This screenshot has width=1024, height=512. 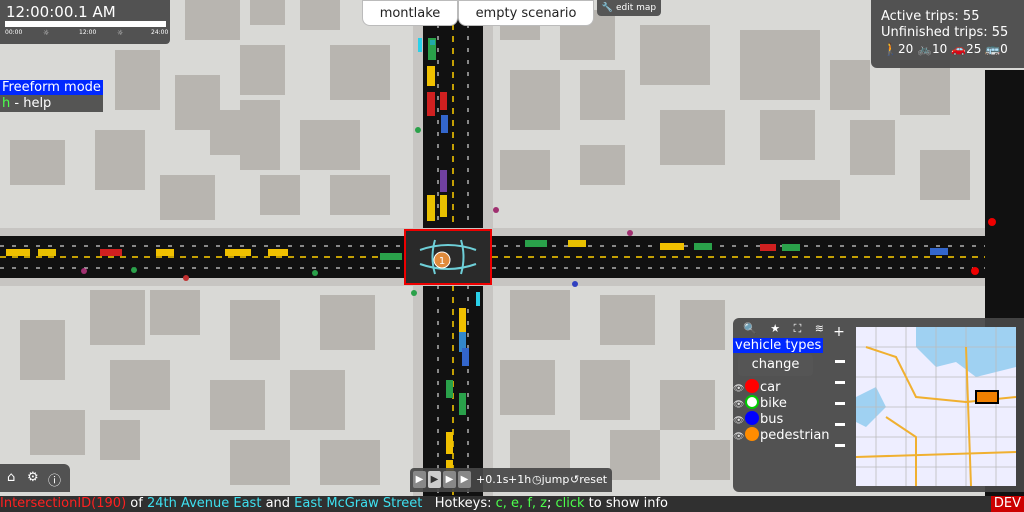 I want to click on play-button: ▶, so click(x=434, y=479).